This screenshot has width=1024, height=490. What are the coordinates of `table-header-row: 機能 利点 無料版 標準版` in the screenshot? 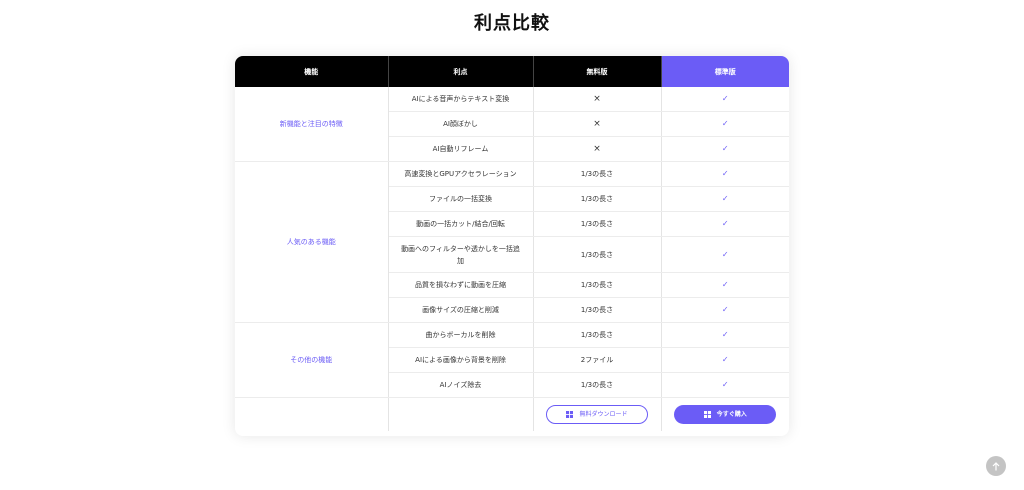 It's located at (512, 71).